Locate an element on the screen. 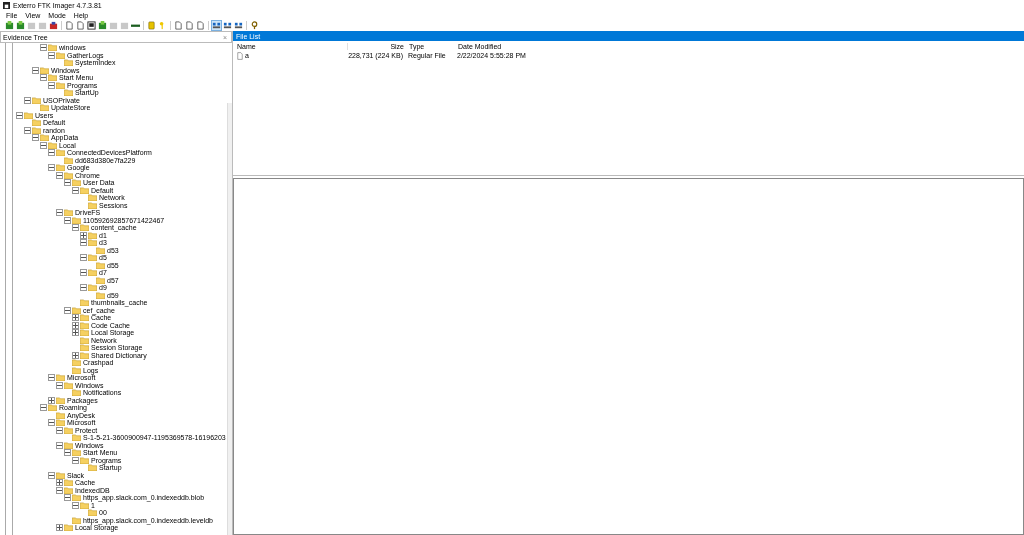 Image resolution: width=1024 pixels, height=535 pixels. help-icon is located at coordinates (254, 25).